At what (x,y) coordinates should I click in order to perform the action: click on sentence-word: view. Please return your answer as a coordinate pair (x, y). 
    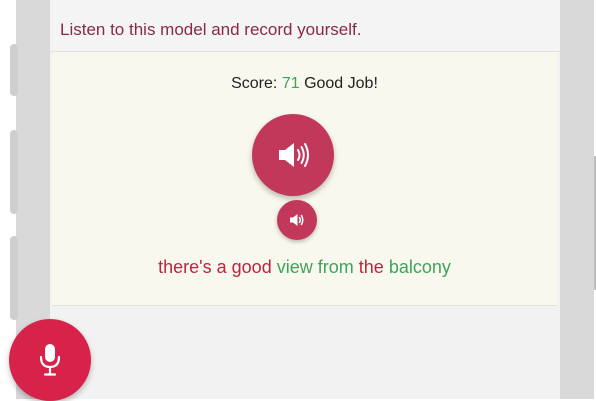
    Looking at the image, I should click on (294, 267).